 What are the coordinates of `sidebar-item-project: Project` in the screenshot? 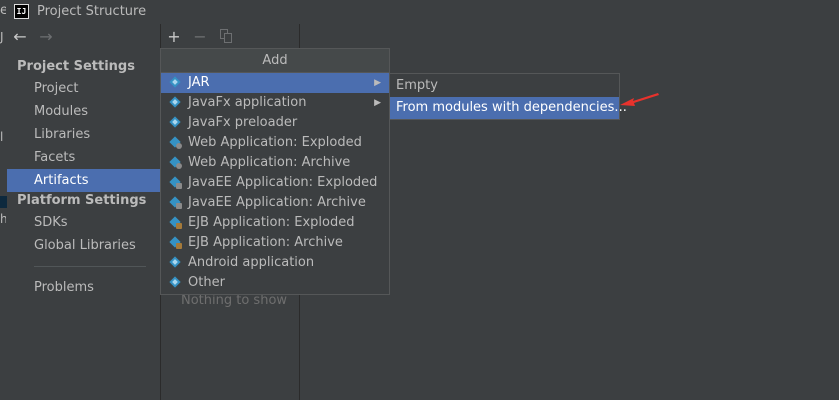 It's located at (83, 88).